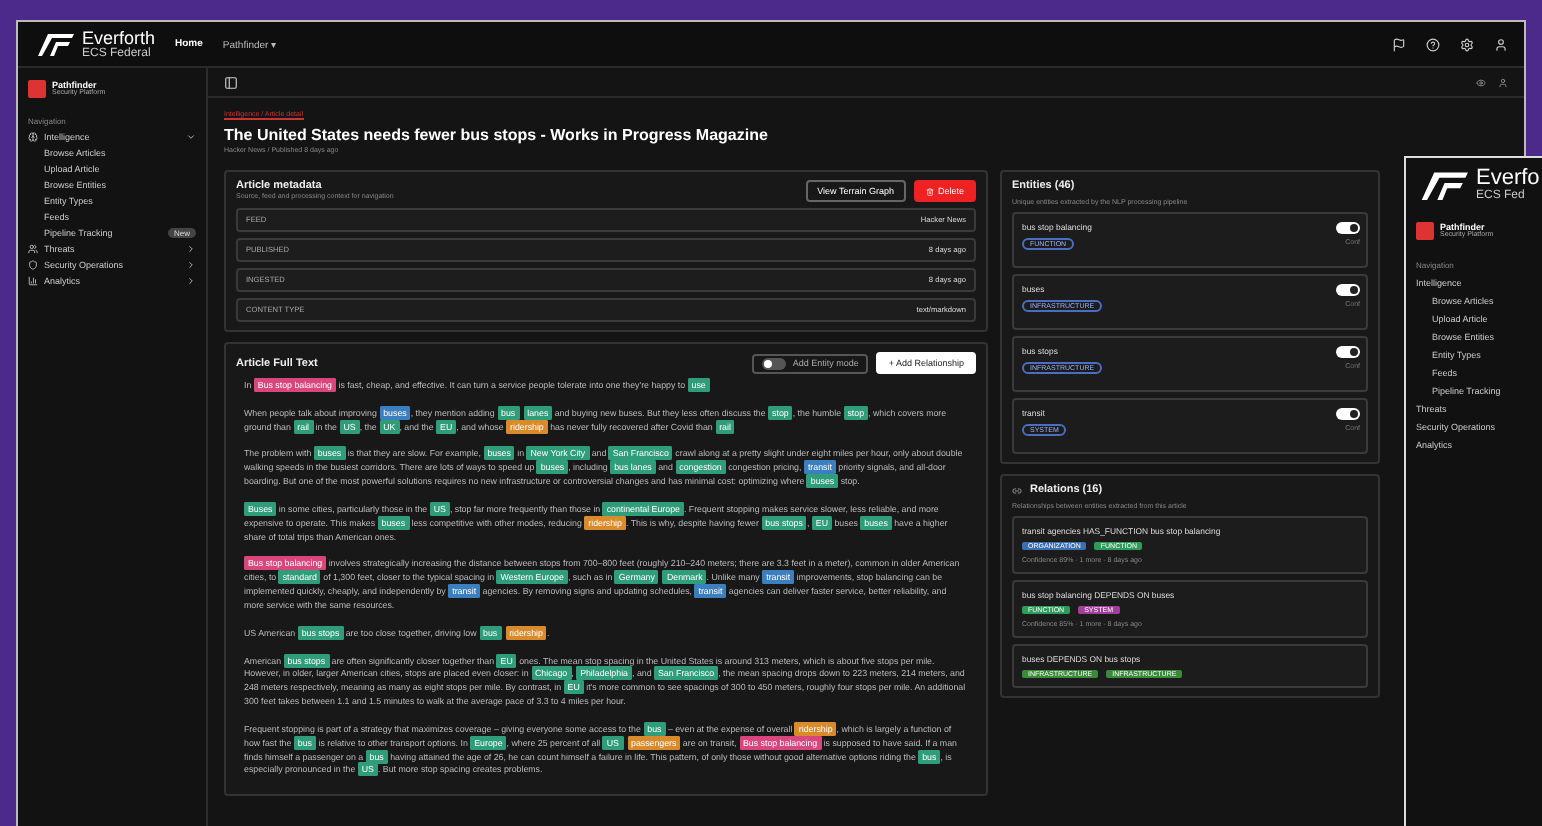 The width and height of the screenshot is (1542, 826). What do you see at coordinates (1017, 490) in the screenshot?
I see `link-icon` at bounding box center [1017, 490].